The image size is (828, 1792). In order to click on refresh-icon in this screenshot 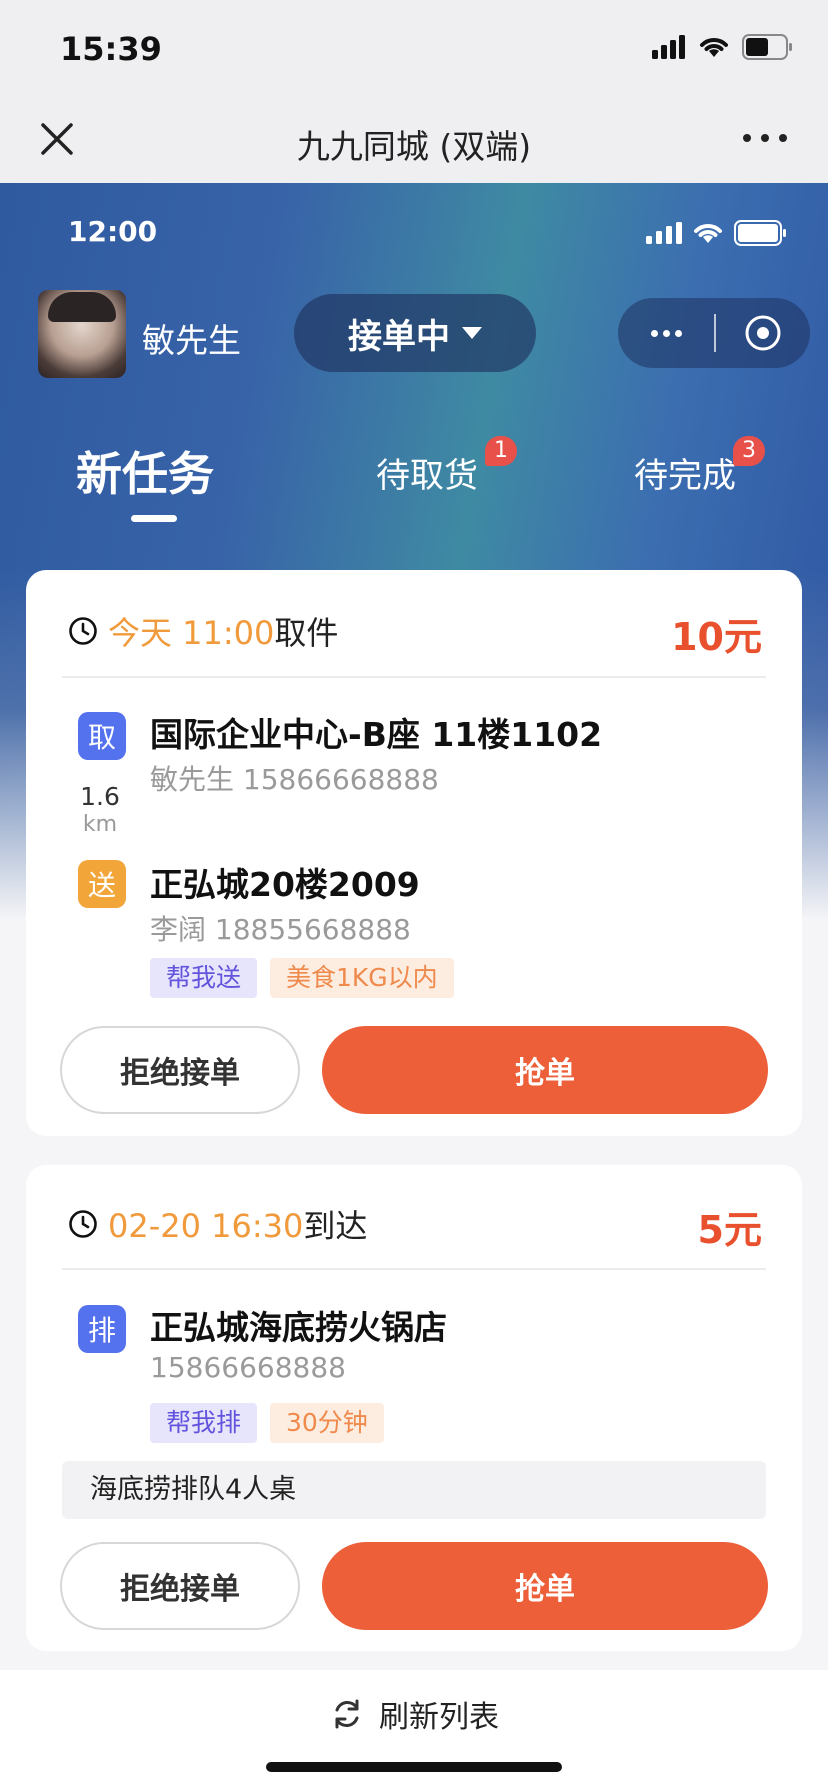, I will do `click(347, 1714)`.